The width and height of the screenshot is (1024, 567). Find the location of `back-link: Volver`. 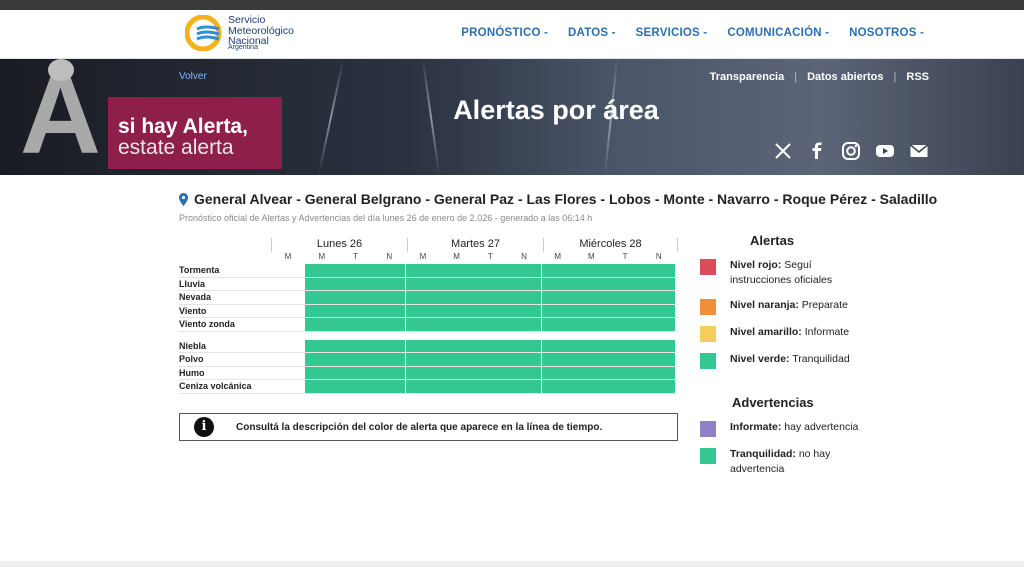

back-link: Volver is located at coordinates (193, 76).